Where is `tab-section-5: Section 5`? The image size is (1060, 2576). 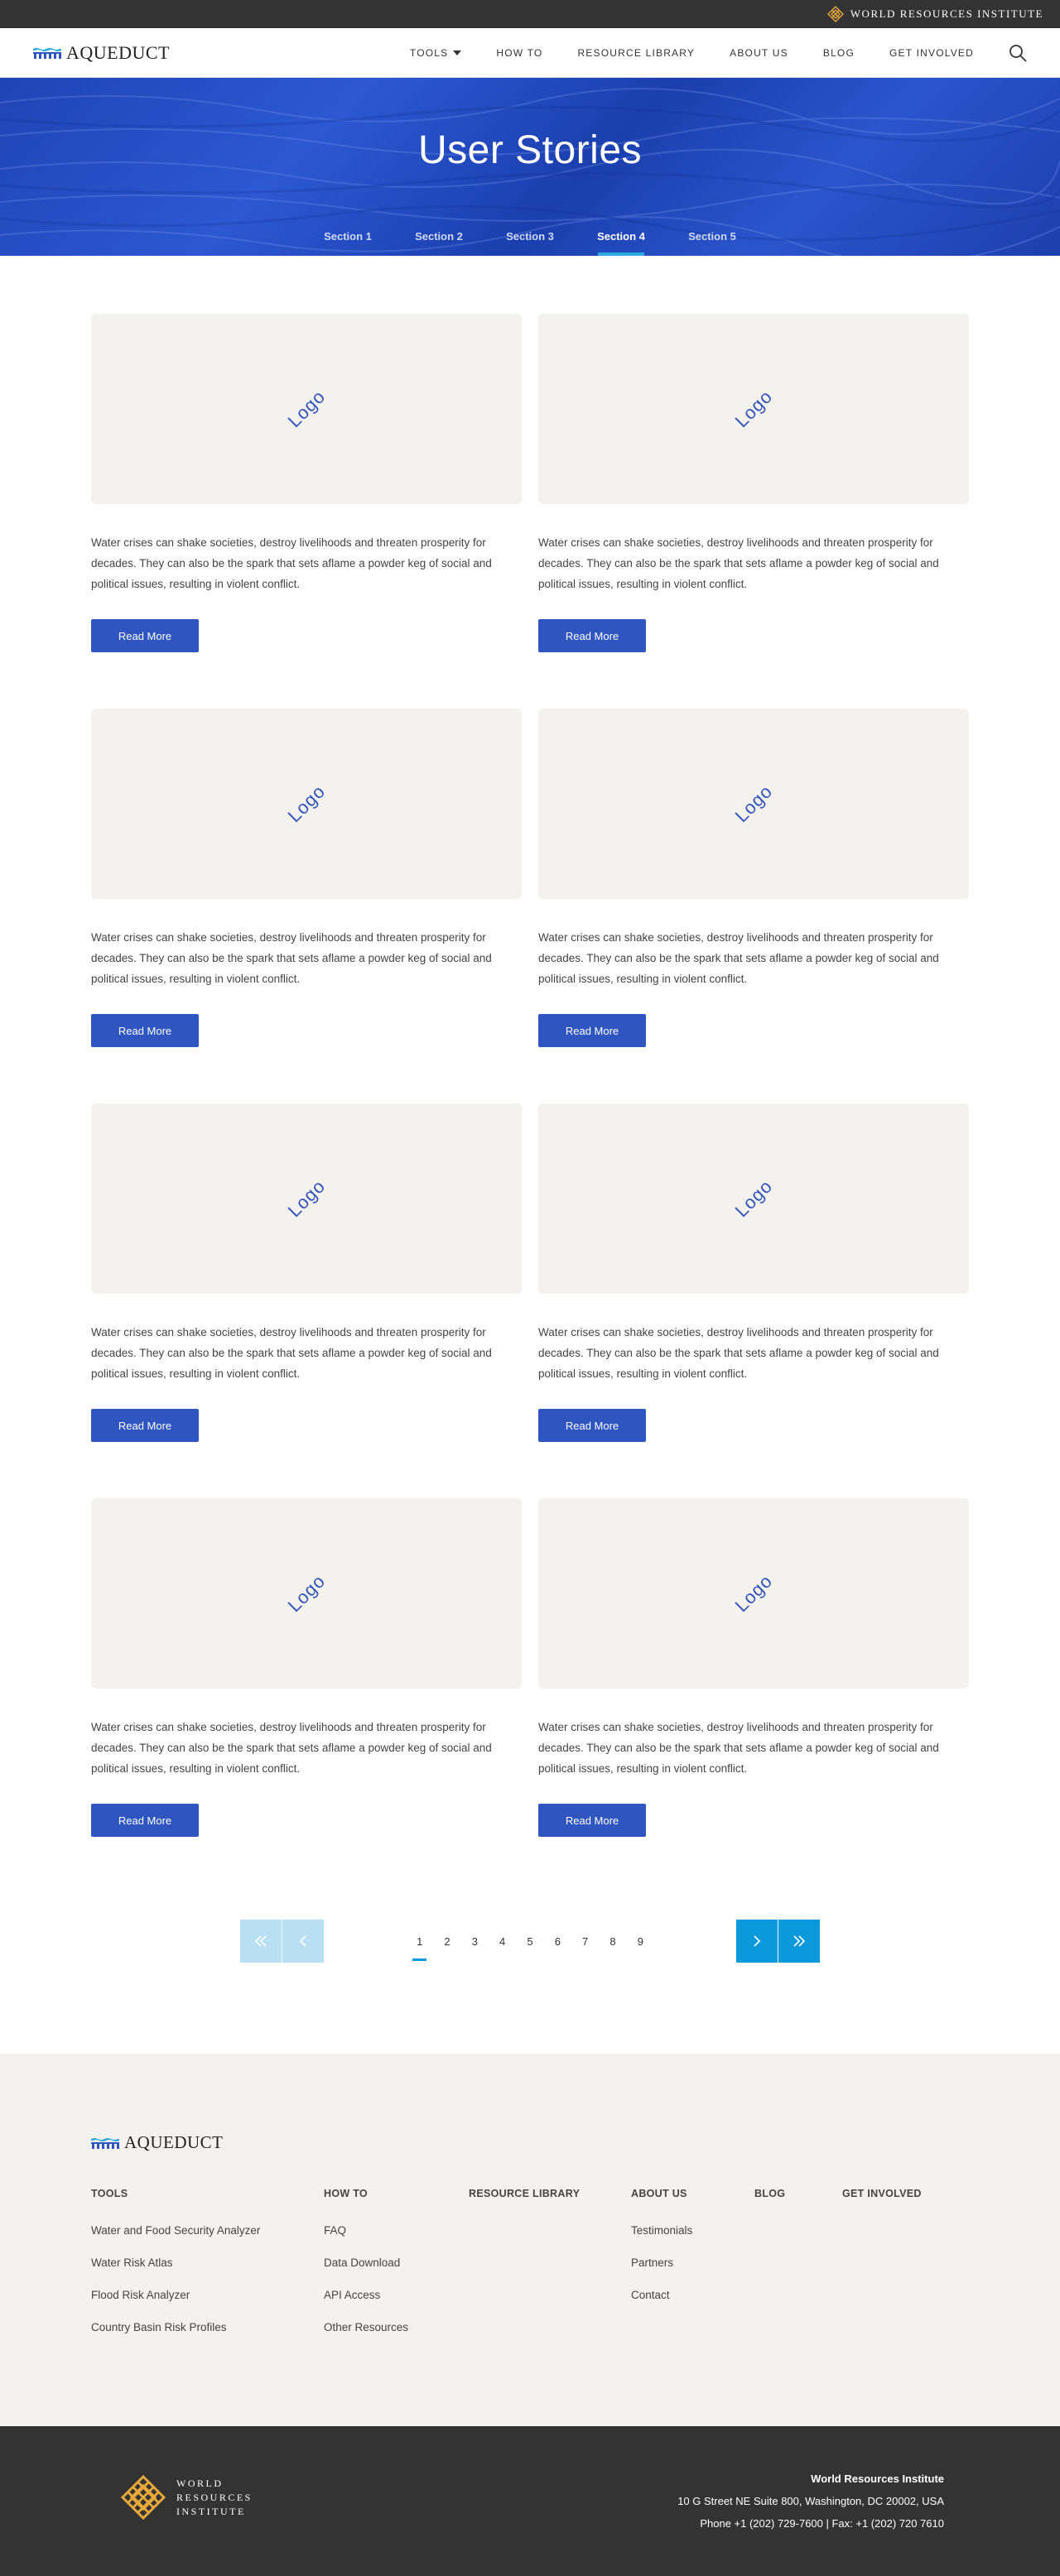 tab-section-5: Section 5 is located at coordinates (712, 243).